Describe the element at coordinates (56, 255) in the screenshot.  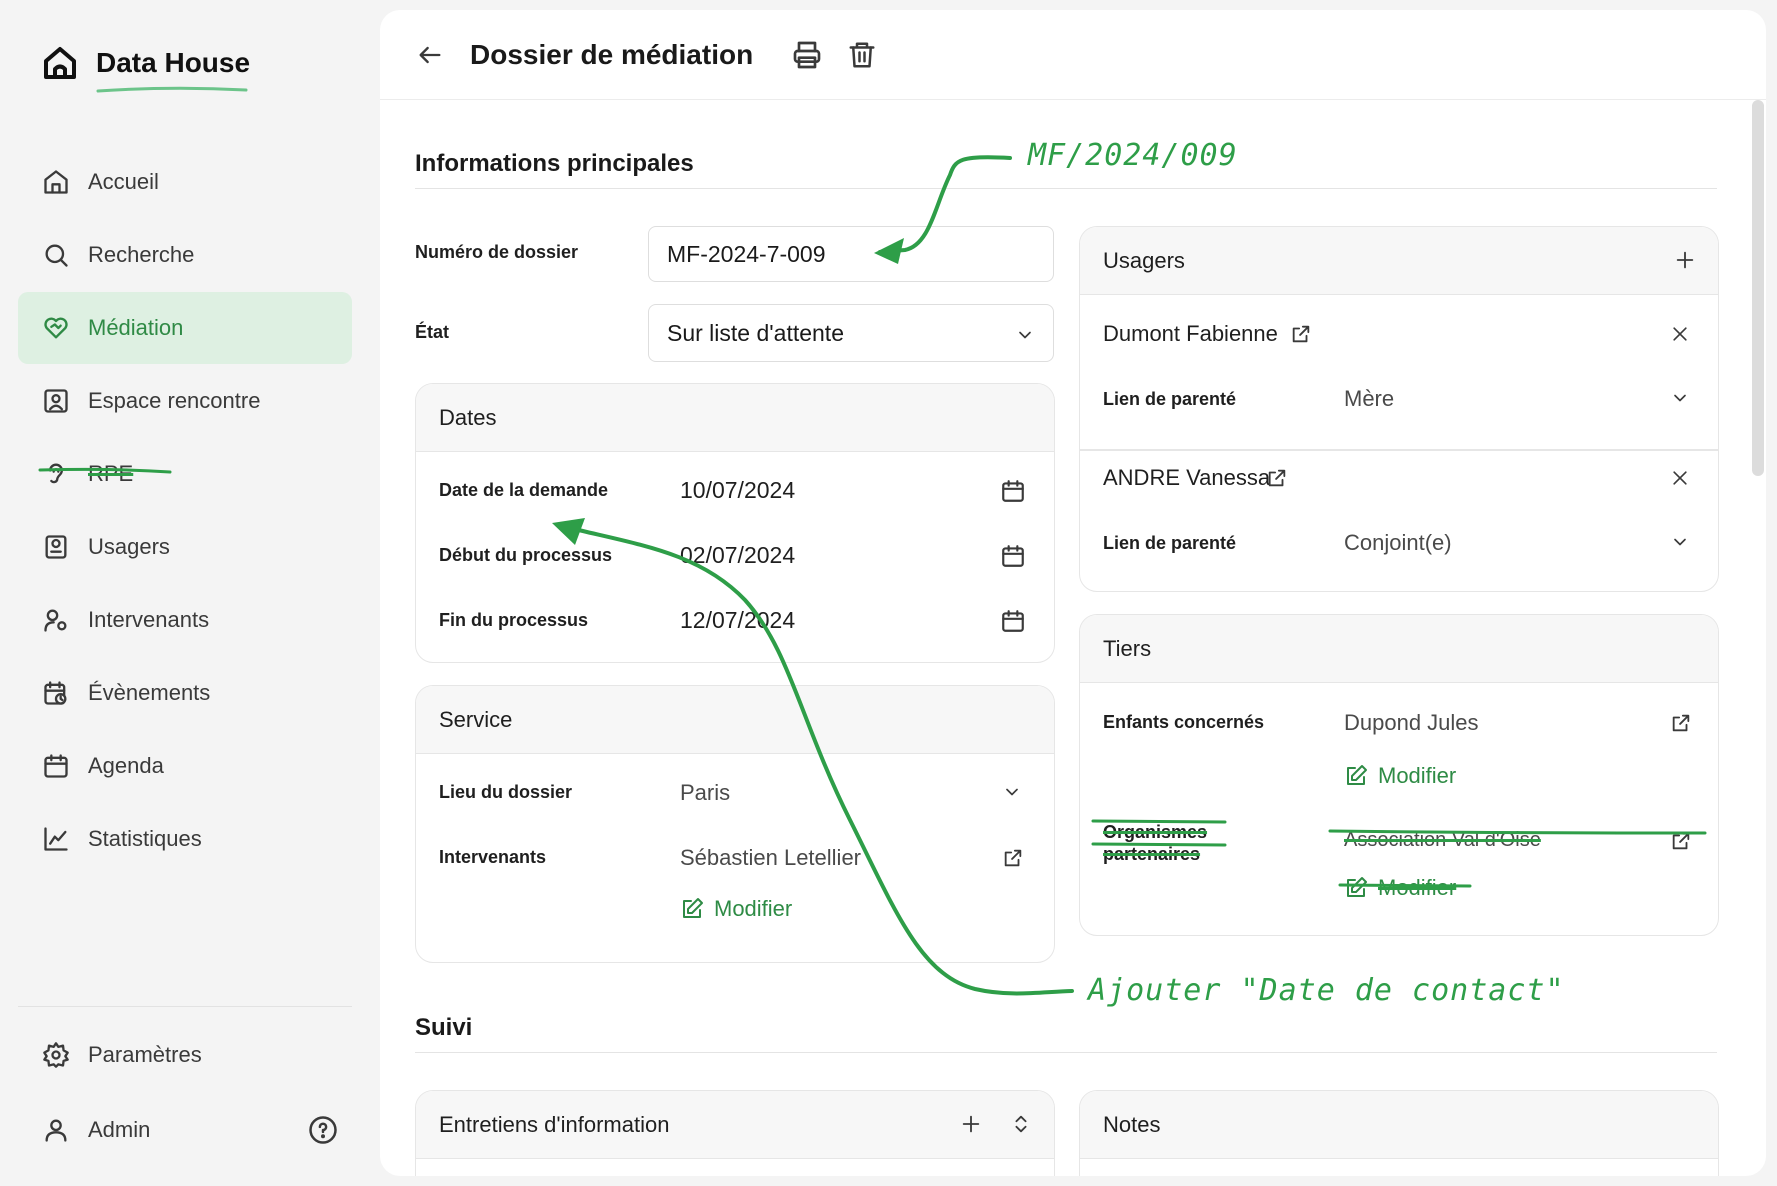
I see `search-icon` at that location.